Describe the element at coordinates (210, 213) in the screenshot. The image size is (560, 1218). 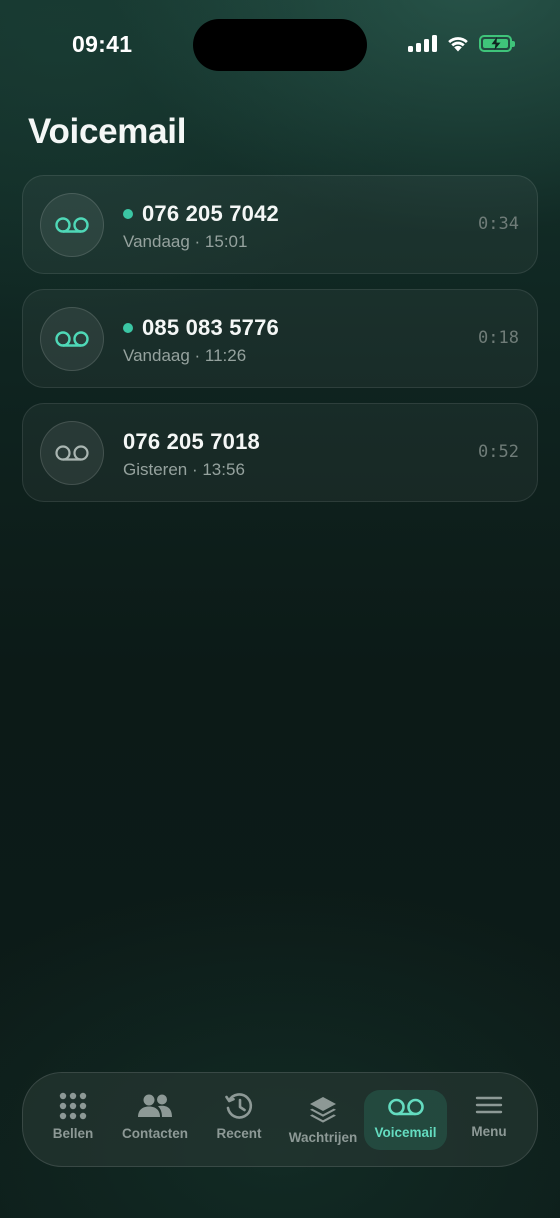
I see `caller-number: 076 205 7042` at that location.